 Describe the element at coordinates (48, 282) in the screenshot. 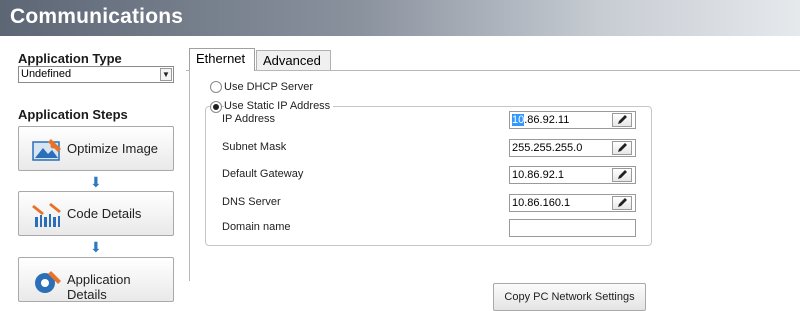

I see `application-details-icon` at that location.